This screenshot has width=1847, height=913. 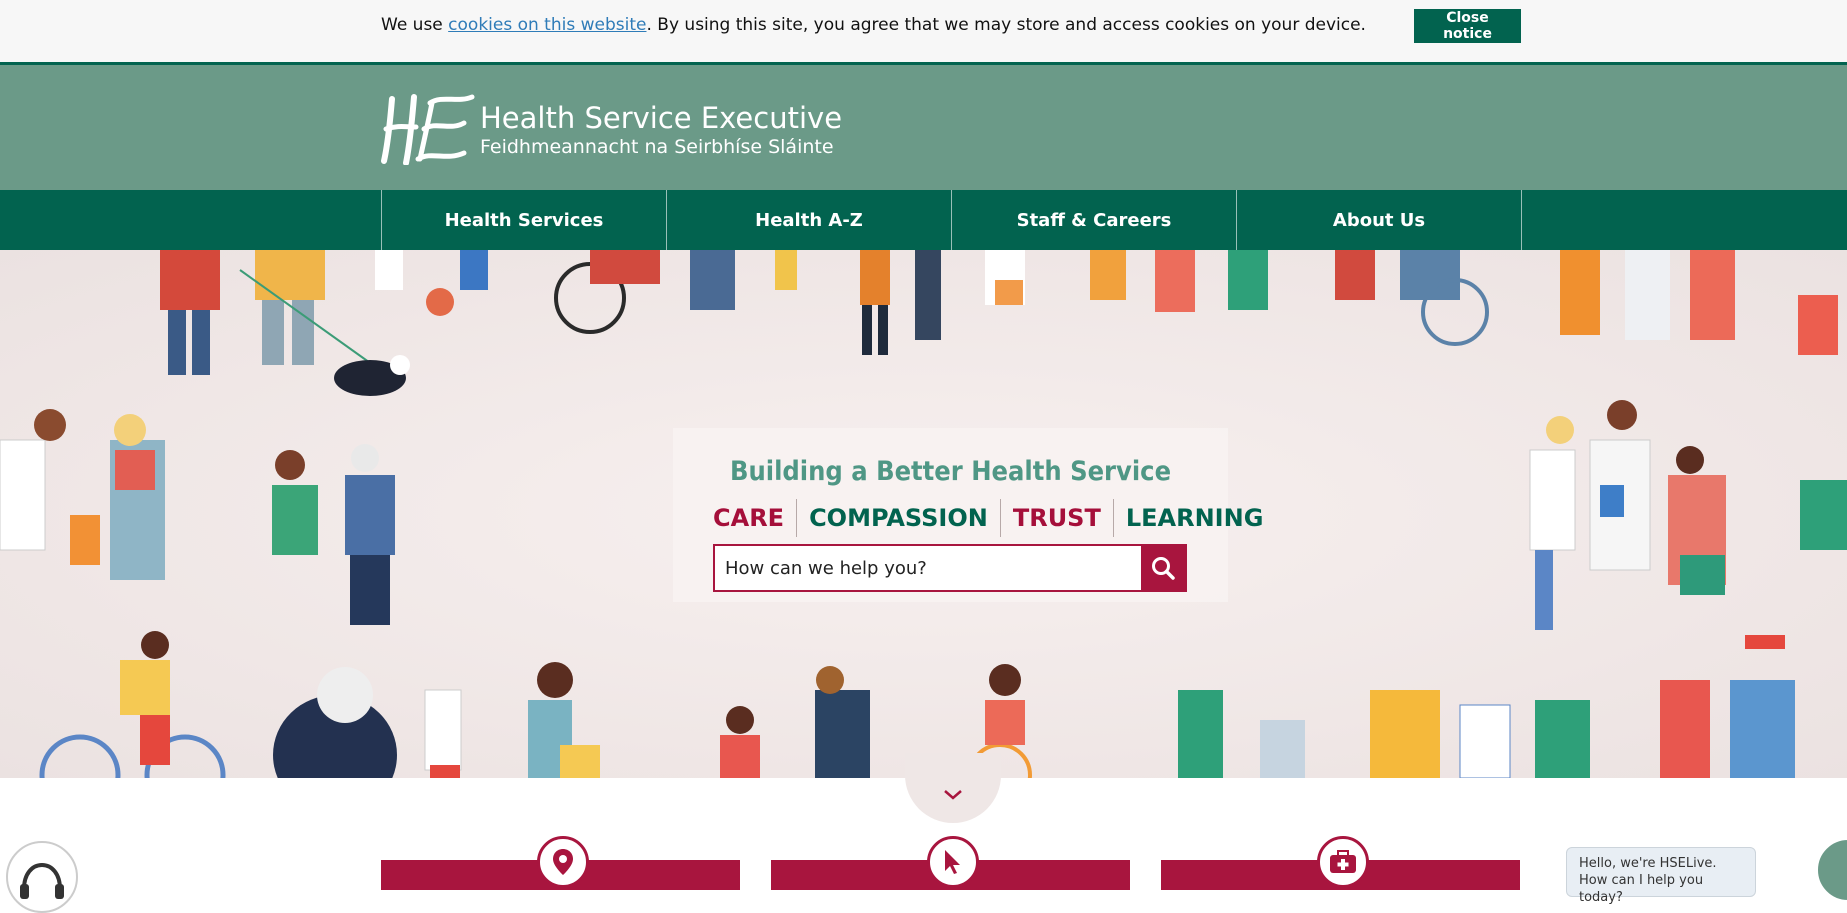 I want to click on nav-item-about-us: About Us, so click(x=1378, y=220).